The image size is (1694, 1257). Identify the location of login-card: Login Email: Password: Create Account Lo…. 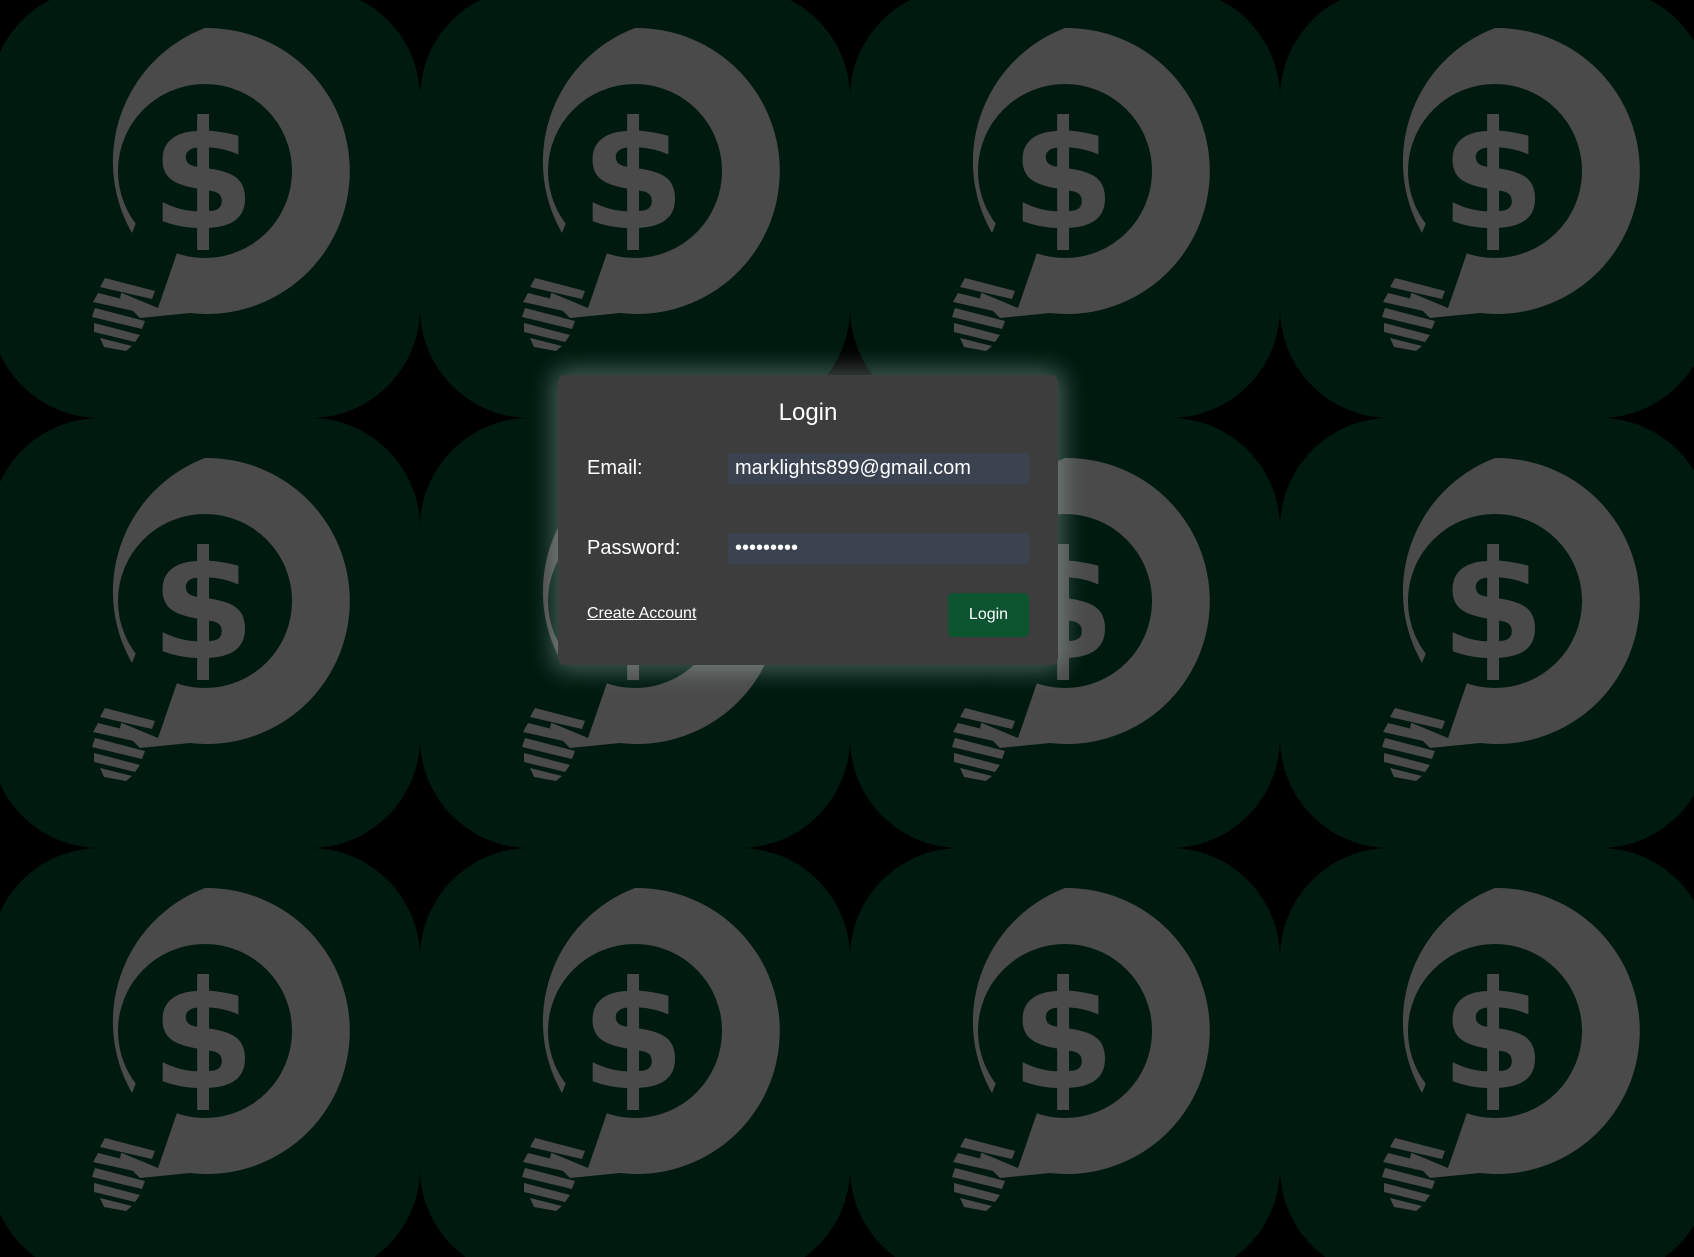
(808, 520).